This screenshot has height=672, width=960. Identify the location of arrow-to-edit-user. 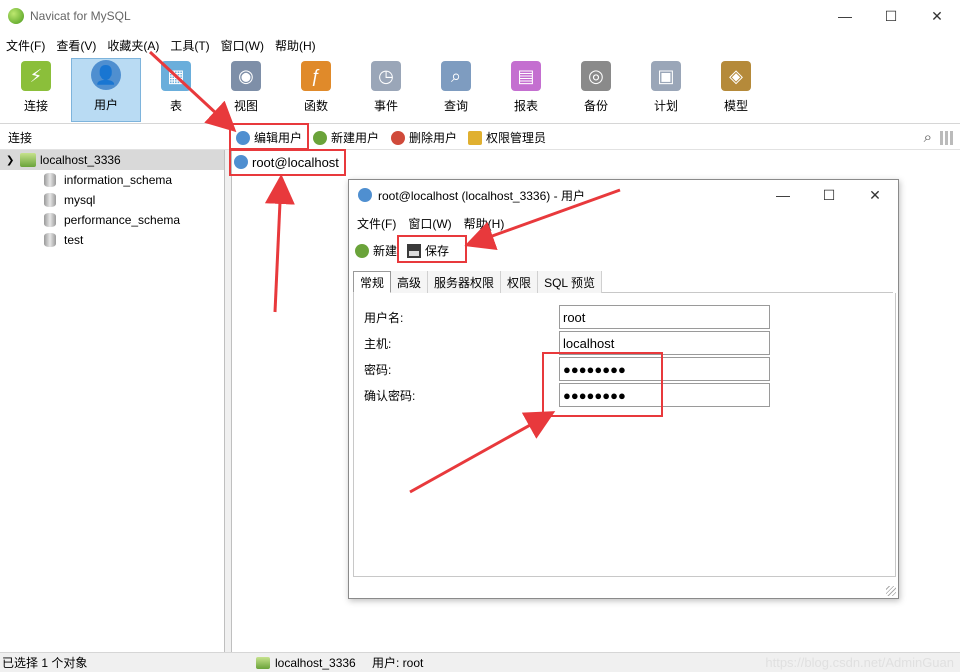
(192, 91).